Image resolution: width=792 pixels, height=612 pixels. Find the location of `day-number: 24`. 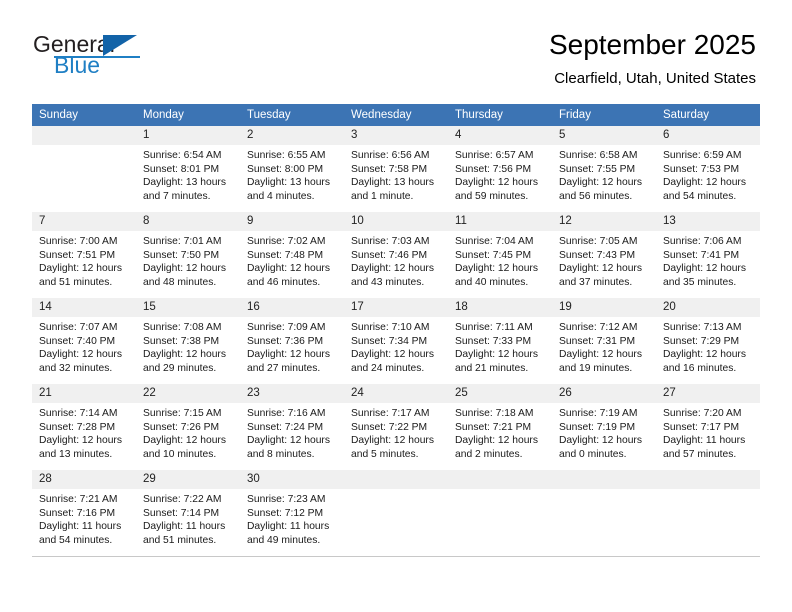

day-number: 24 is located at coordinates (396, 393).